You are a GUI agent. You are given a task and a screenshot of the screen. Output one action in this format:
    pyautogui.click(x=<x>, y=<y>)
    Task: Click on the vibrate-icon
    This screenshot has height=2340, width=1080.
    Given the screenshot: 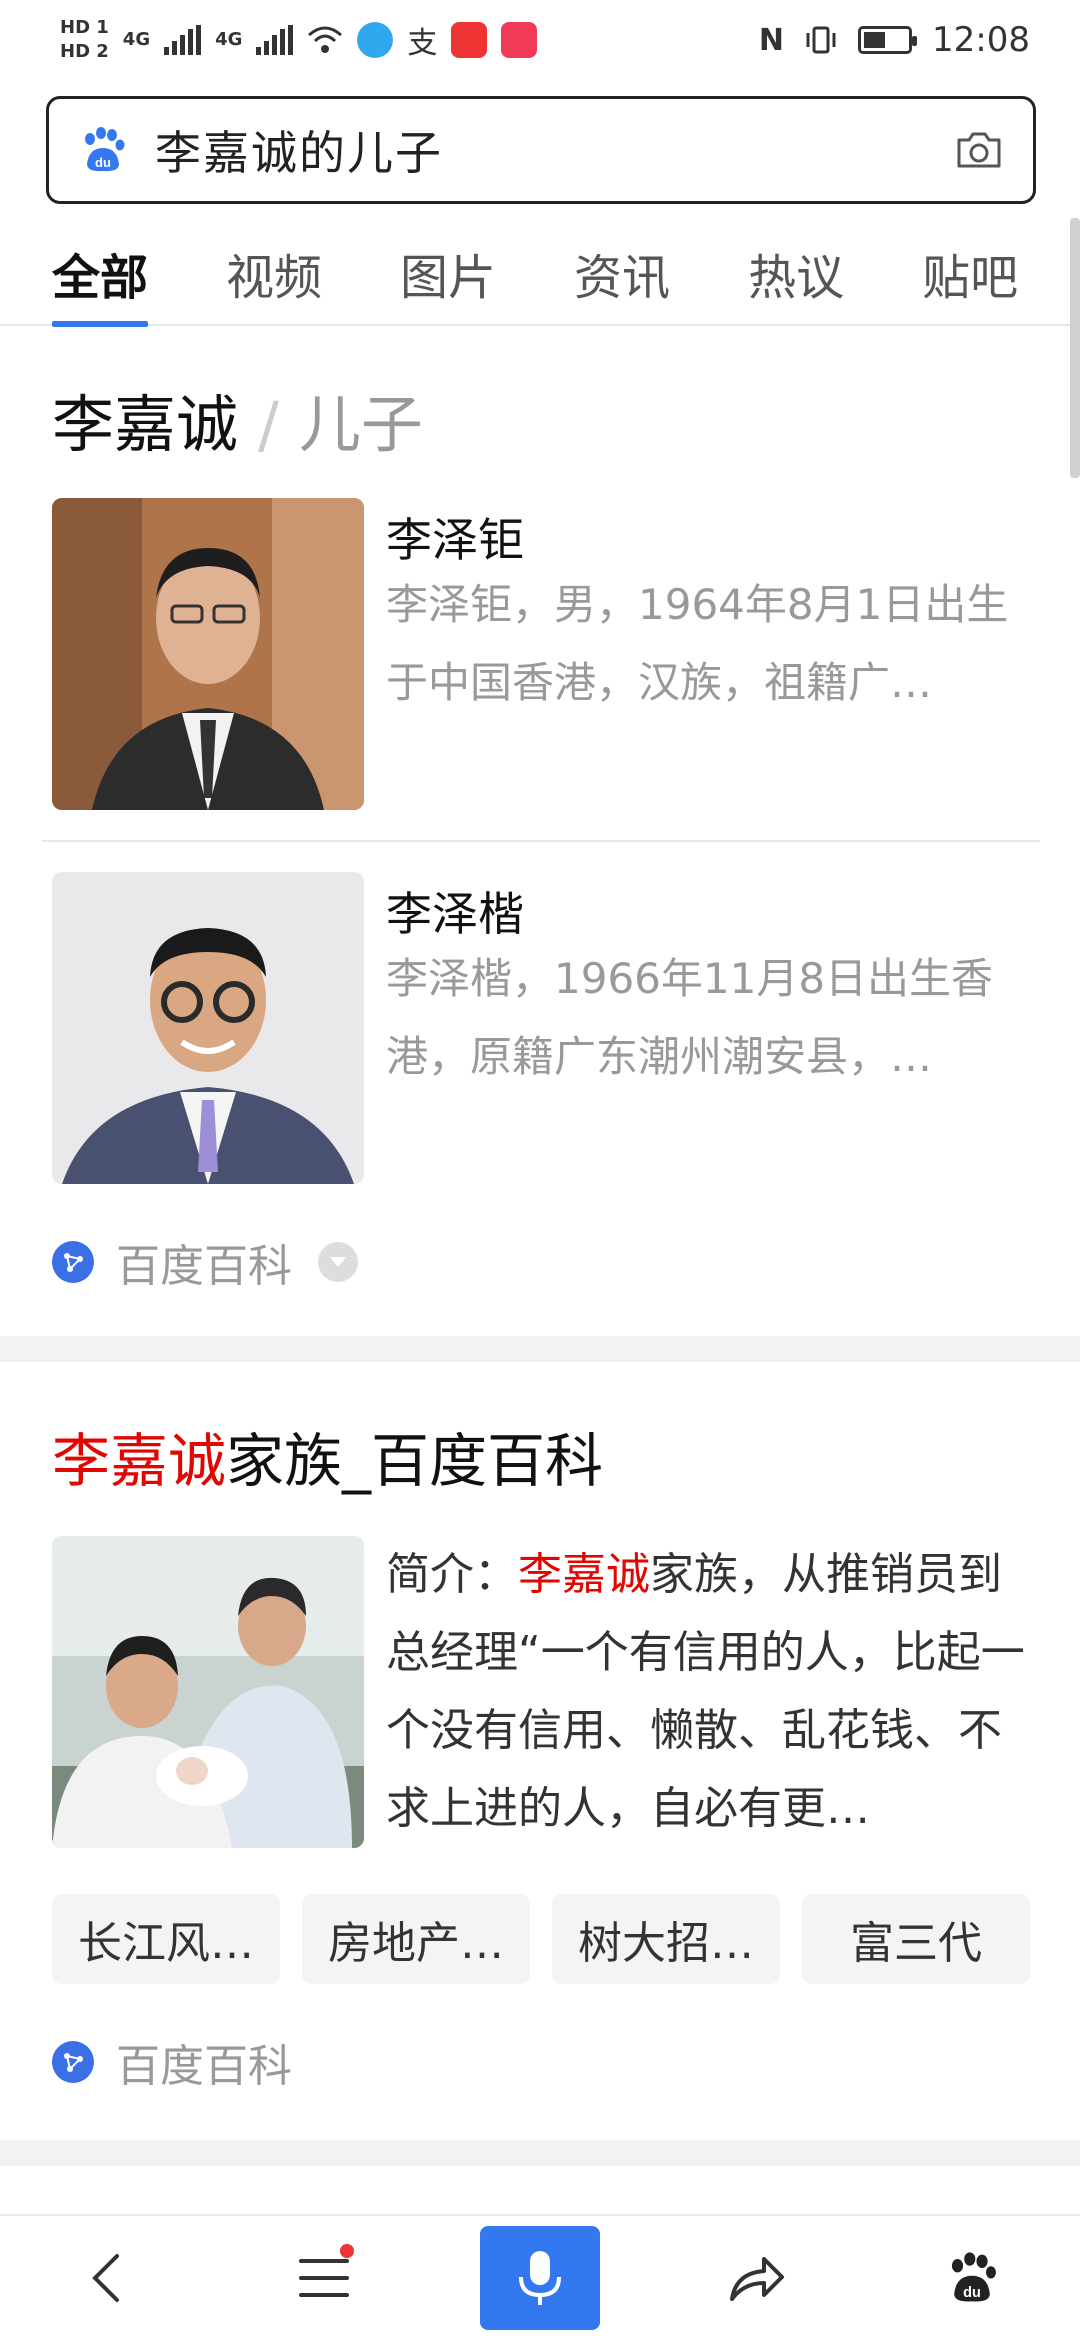 What is the action you would take?
    pyautogui.click(x=821, y=40)
    